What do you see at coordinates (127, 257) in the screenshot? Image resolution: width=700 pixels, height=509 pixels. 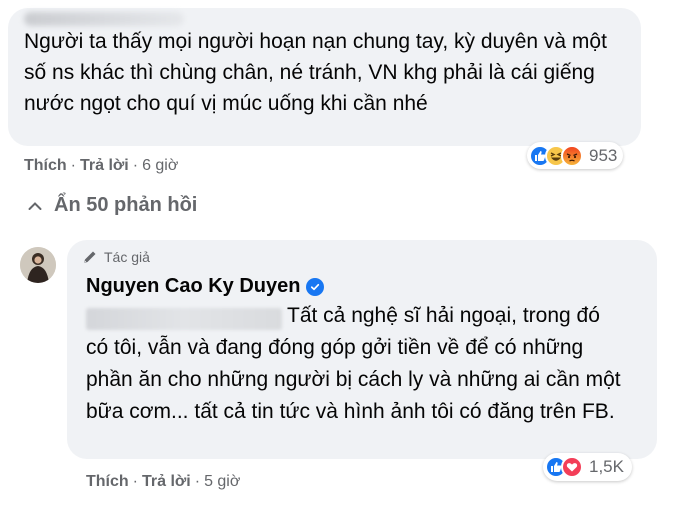 I see `author-badge-label: Tác giả` at bounding box center [127, 257].